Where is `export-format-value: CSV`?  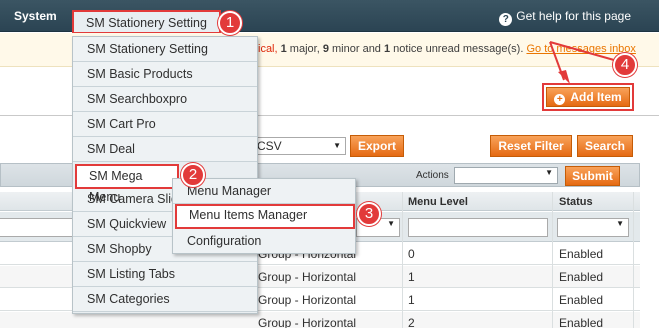 export-format-value: CSV is located at coordinates (269, 146).